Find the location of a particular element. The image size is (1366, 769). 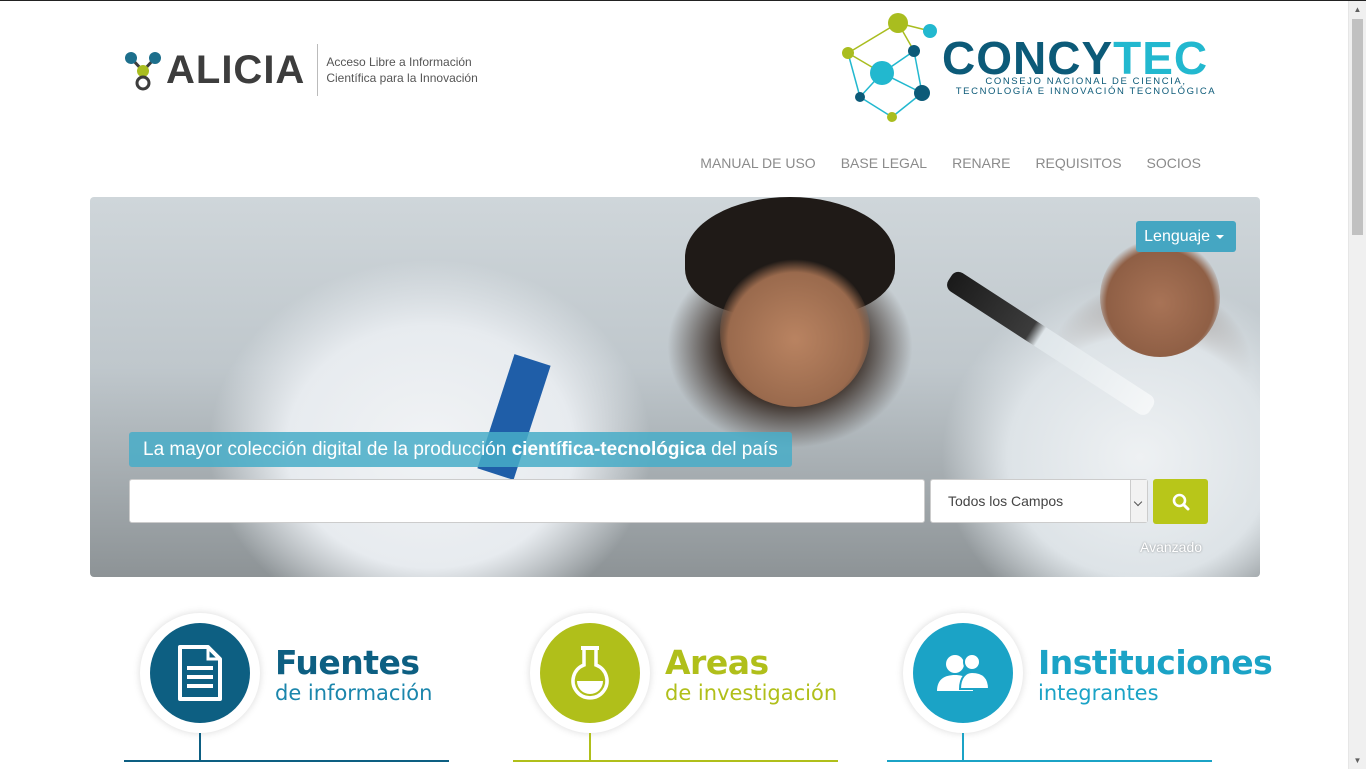

search-field-select: Todos los Campos is located at coordinates (1039, 501).